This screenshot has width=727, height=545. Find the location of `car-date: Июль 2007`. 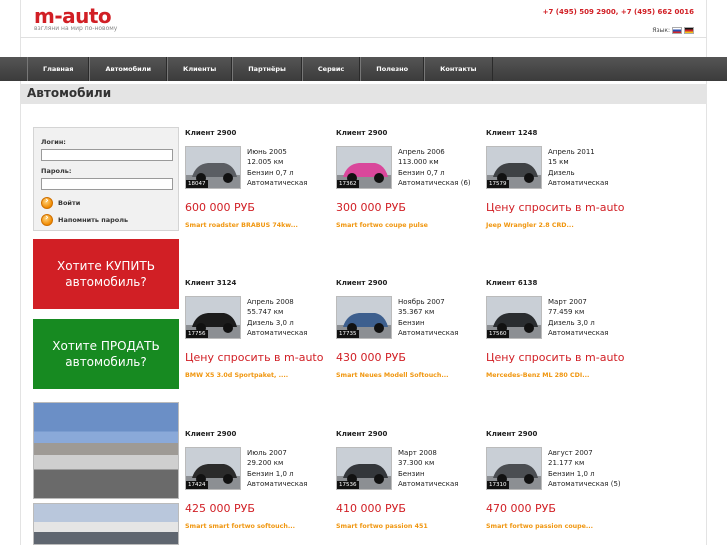

car-date: Июль 2007 is located at coordinates (267, 453).